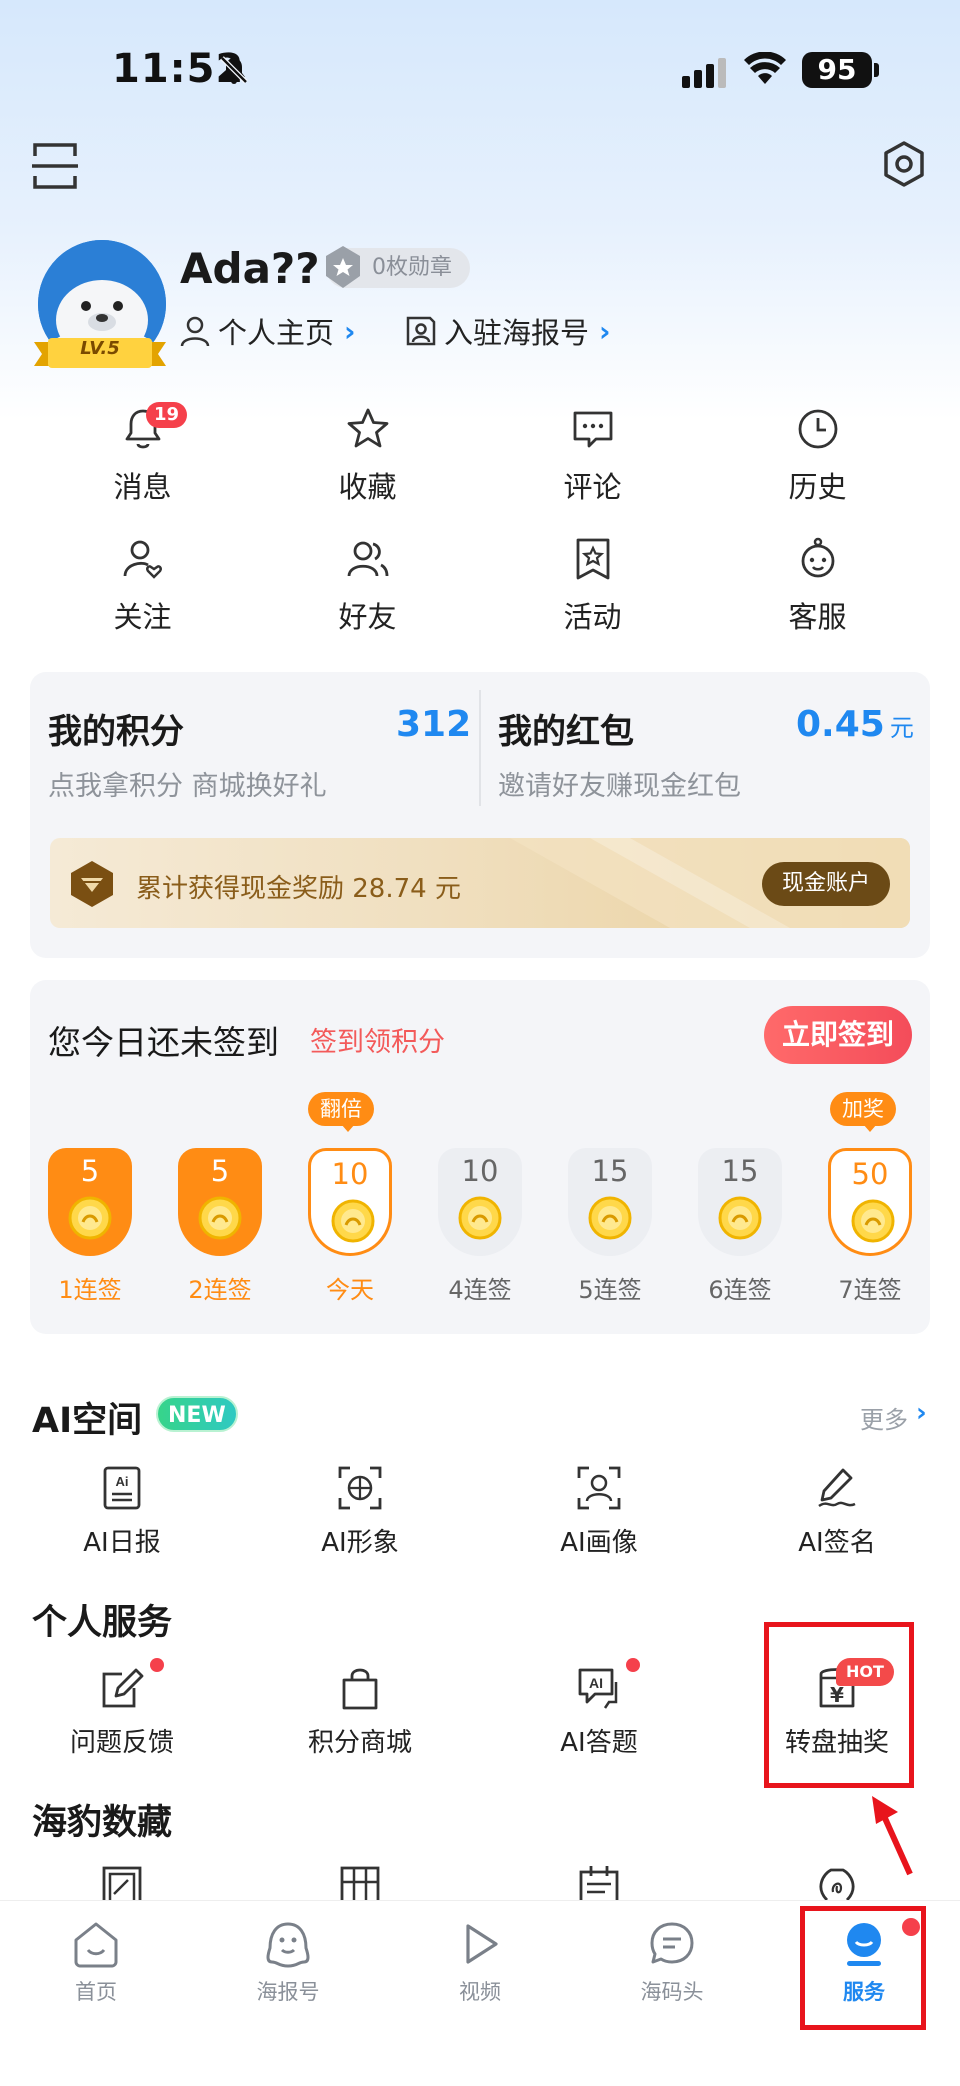 This screenshot has height=2086, width=960. Describe the element at coordinates (377, 1042) in the screenshot. I see `signin-subtitle: 签到领积分` at that location.